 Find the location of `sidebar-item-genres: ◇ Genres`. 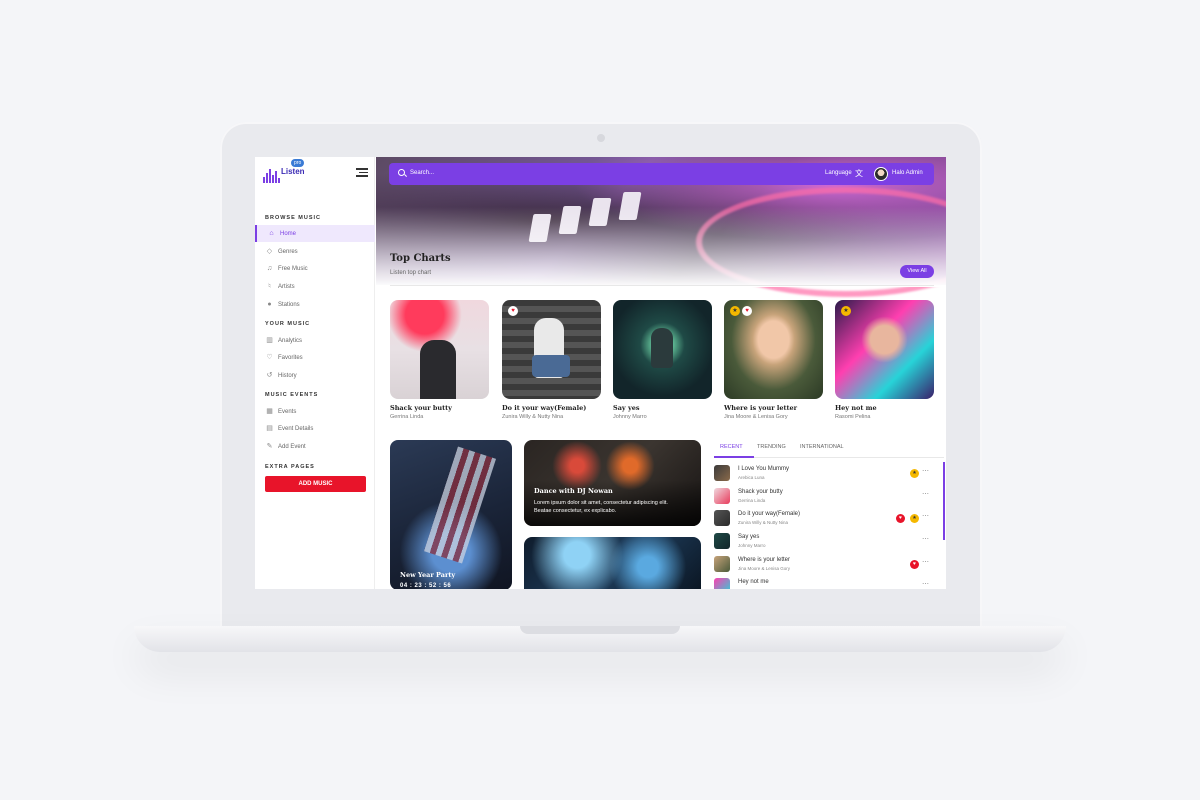

sidebar-item-genres: ◇ Genres is located at coordinates (315, 251).